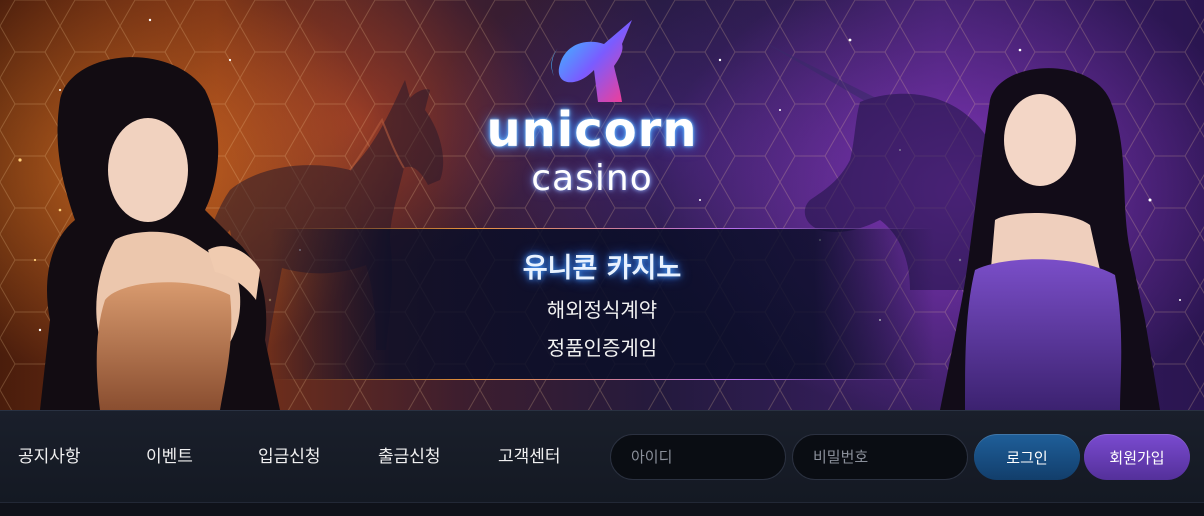 This screenshot has height=516, width=1204. What do you see at coordinates (529, 457) in the screenshot?
I see `nav-item-support: 고객센터` at bounding box center [529, 457].